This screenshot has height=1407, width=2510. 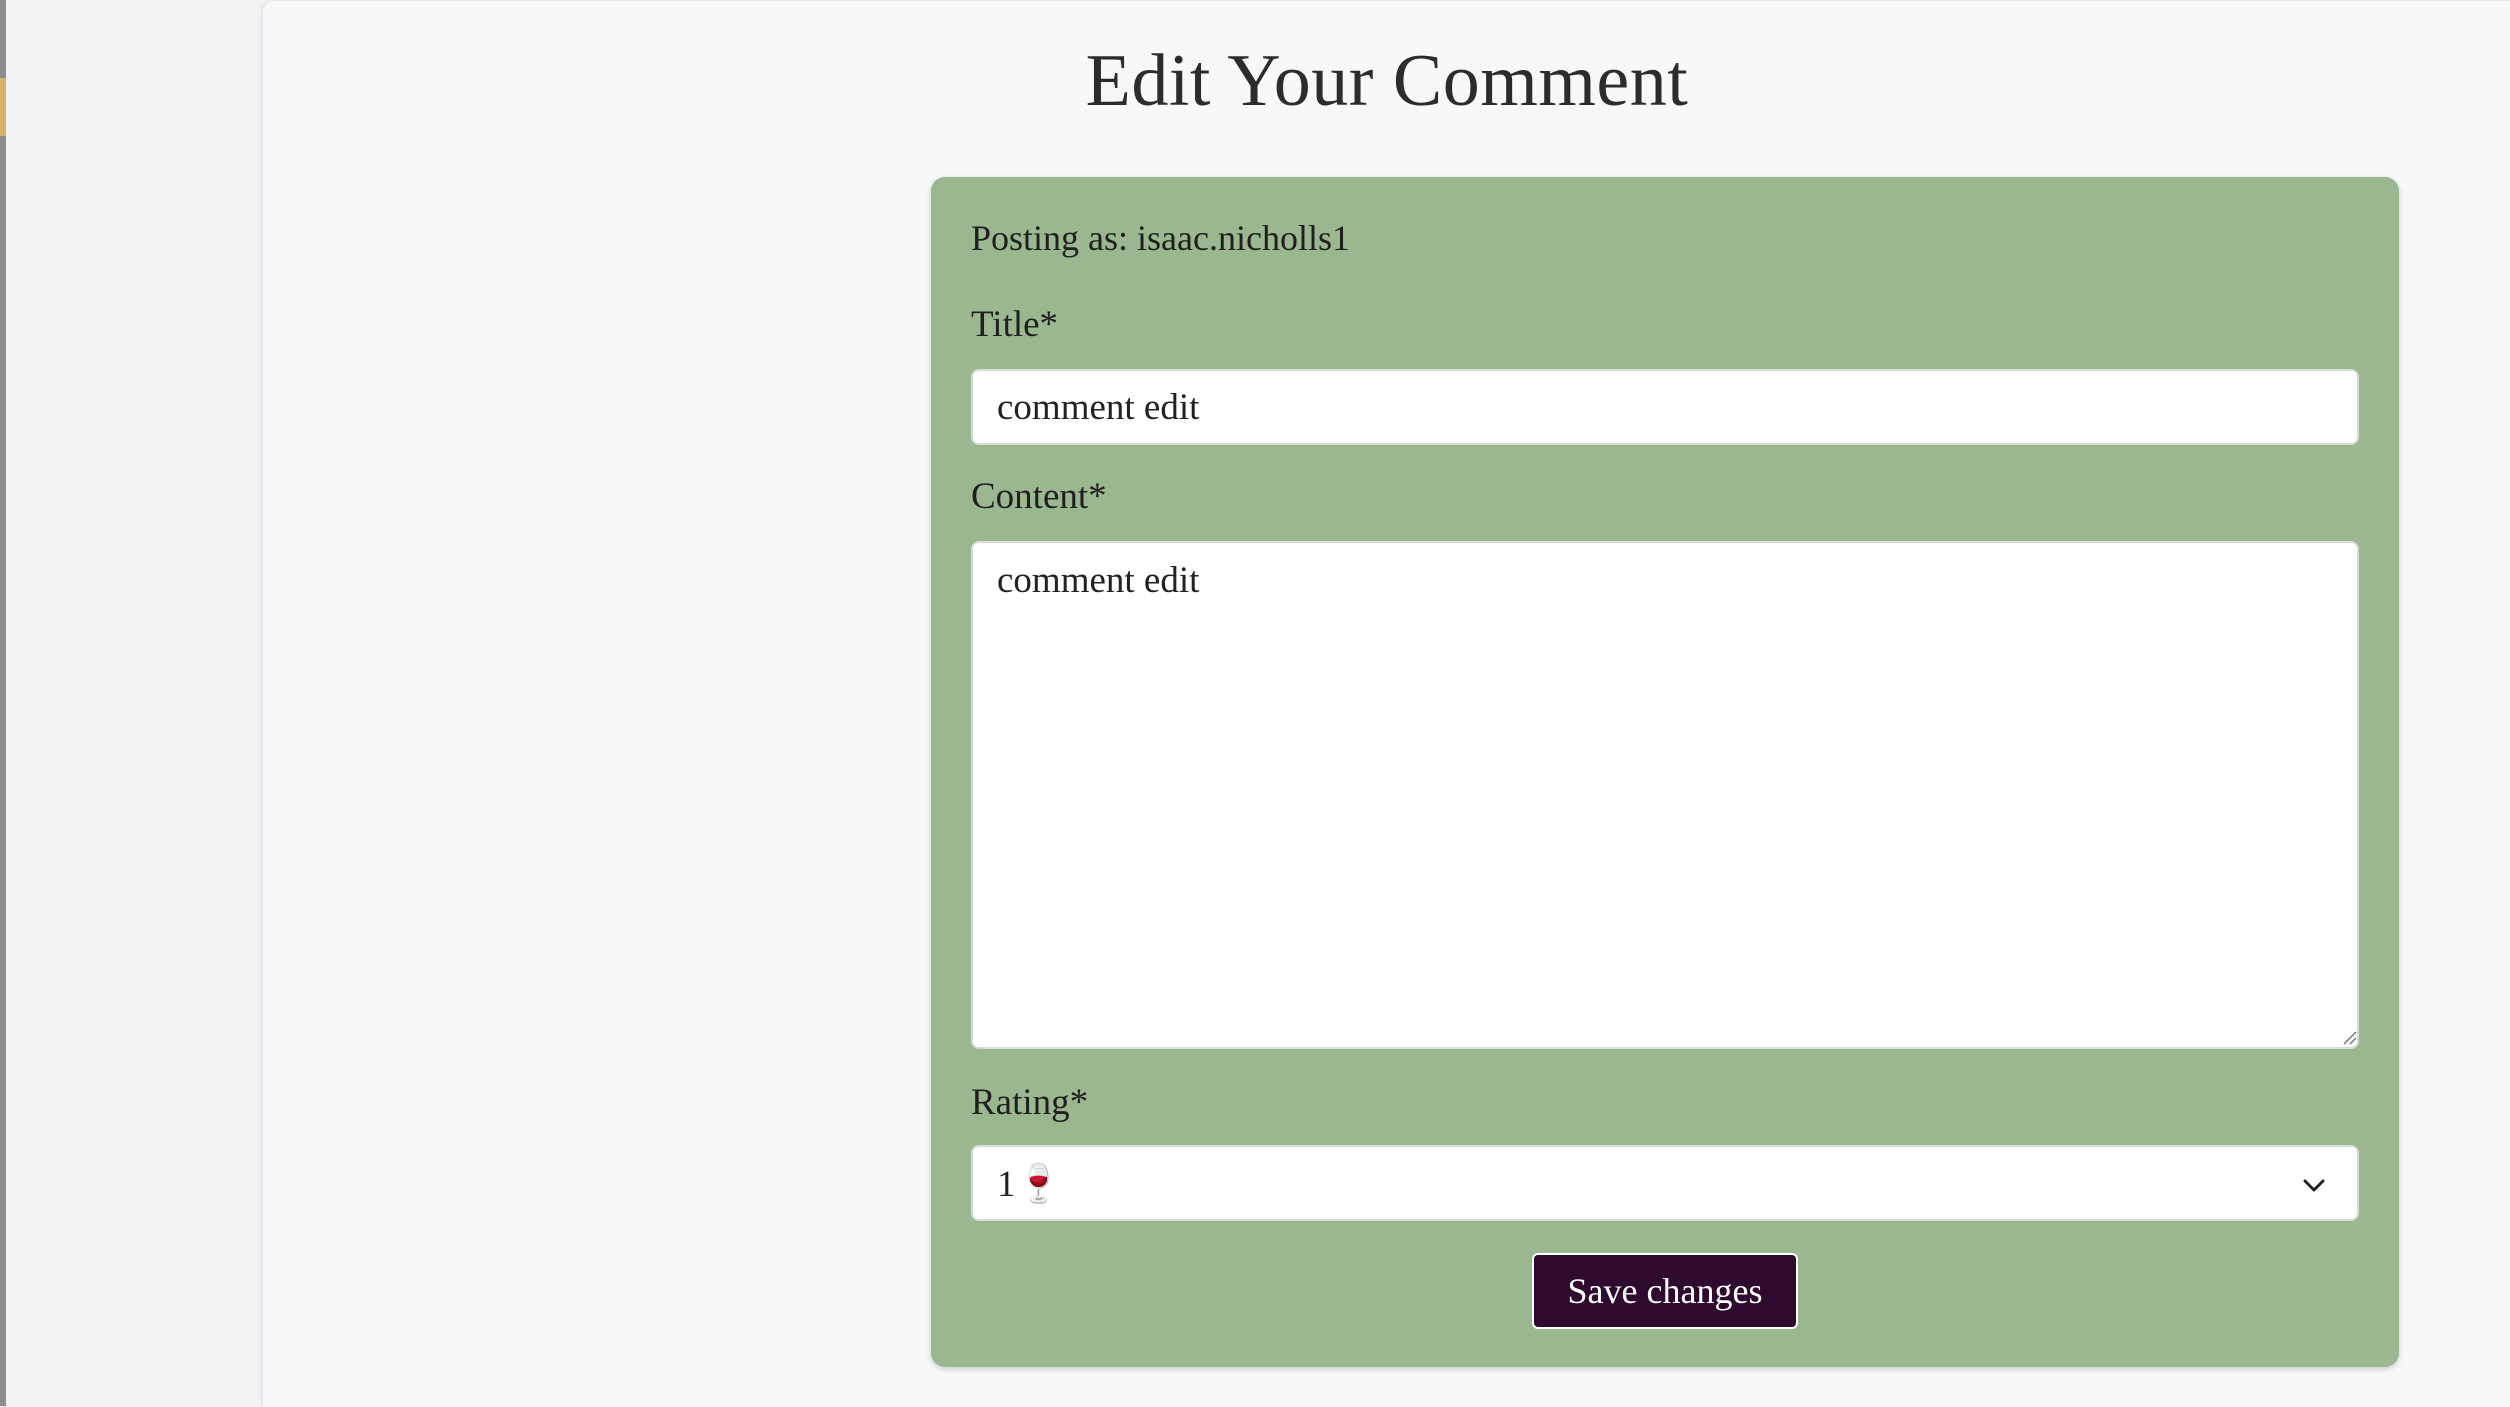 What do you see at coordinates (1039, 496) in the screenshot?
I see `content-label: Content*` at bounding box center [1039, 496].